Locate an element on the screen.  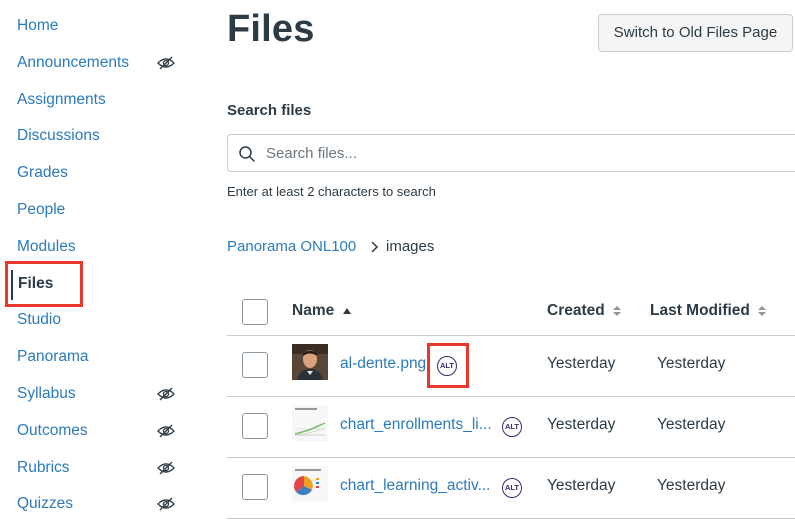
nav-quizzes: Quizzes is located at coordinates (45, 504).